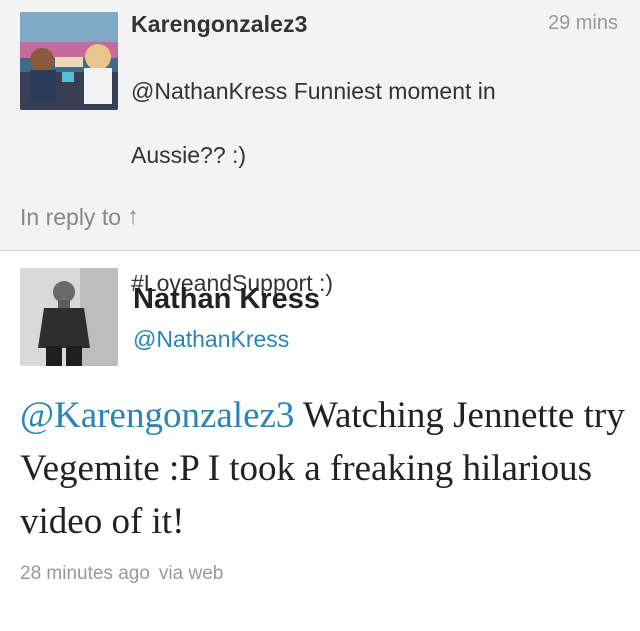  Describe the element at coordinates (191, 574) in the screenshot. I see `tweet-source: via web` at that location.